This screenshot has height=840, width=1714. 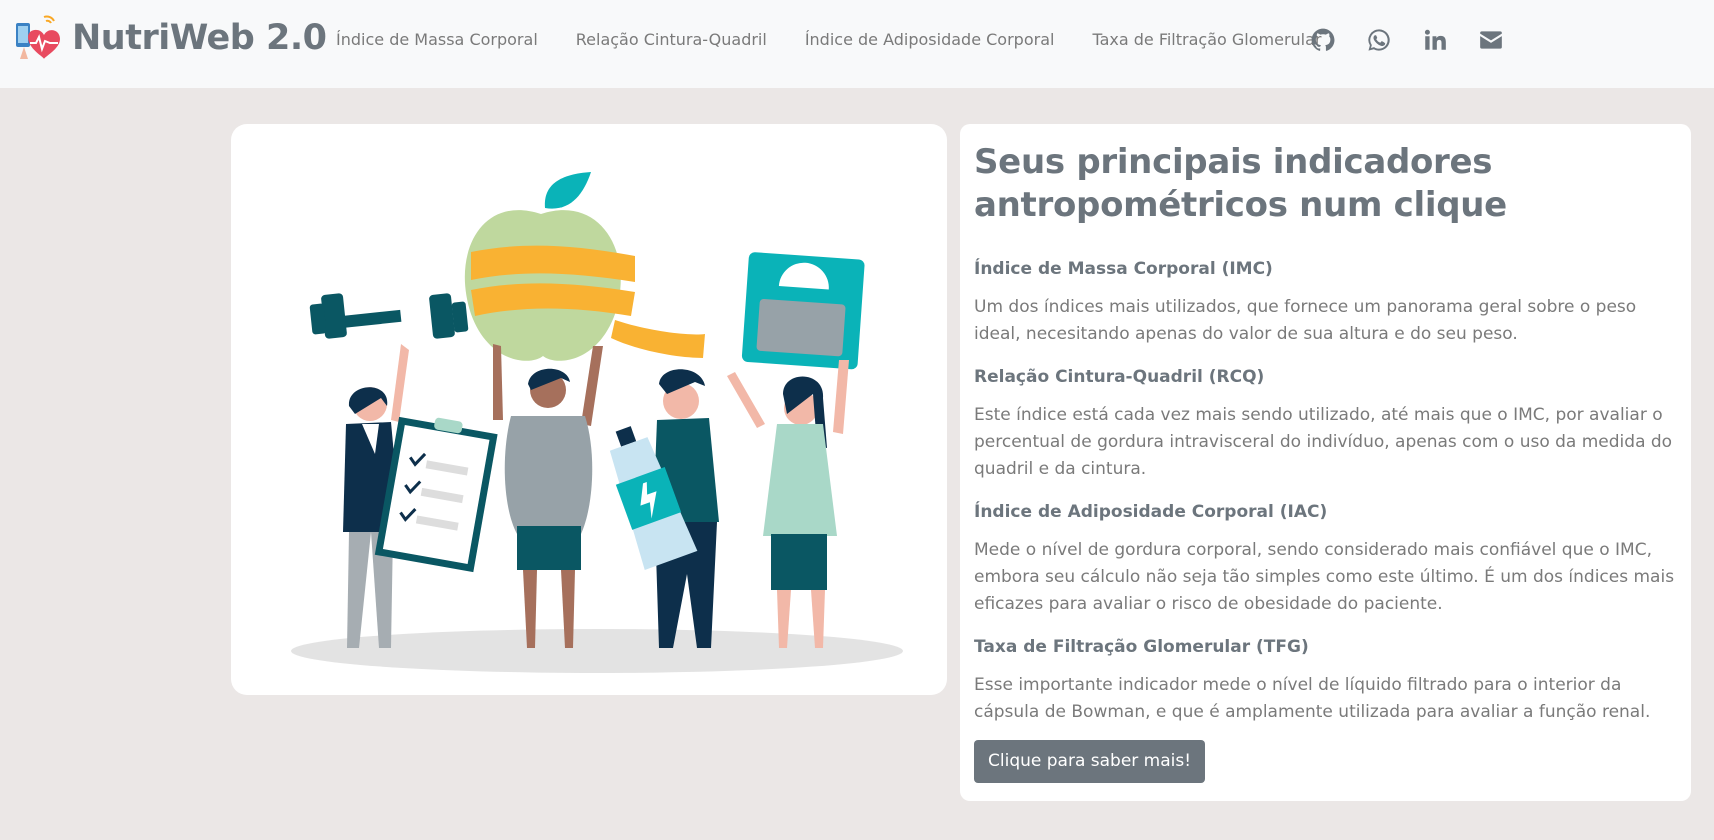 I want to click on section-heading: Índice de Adiposidade Corporal (IAC), so click(x=1151, y=512).